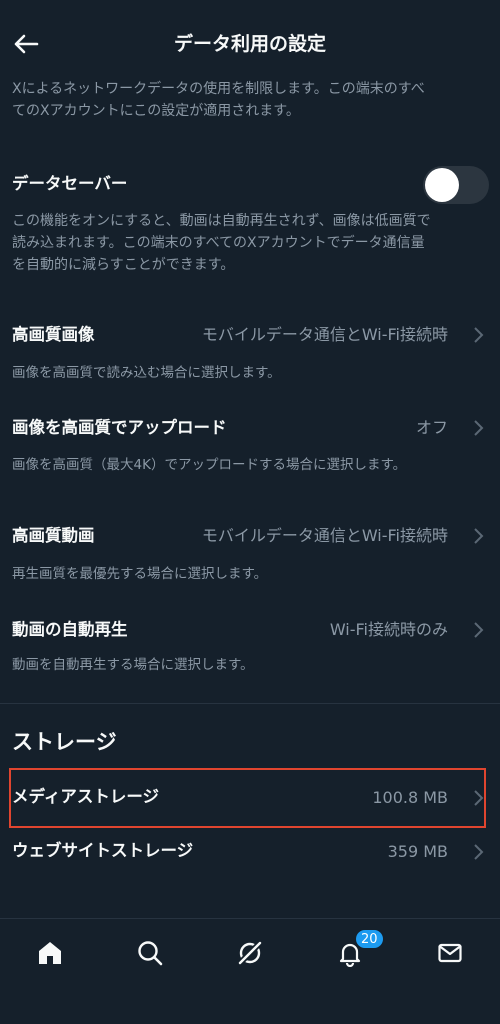 The height and width of the screenshot is (1024, 500). What do you see at coordinates (133, 665) in the screenshot?
I see `setting-description: 動画を自動再生する場合に選択します。` at bounding box center [133, 665].